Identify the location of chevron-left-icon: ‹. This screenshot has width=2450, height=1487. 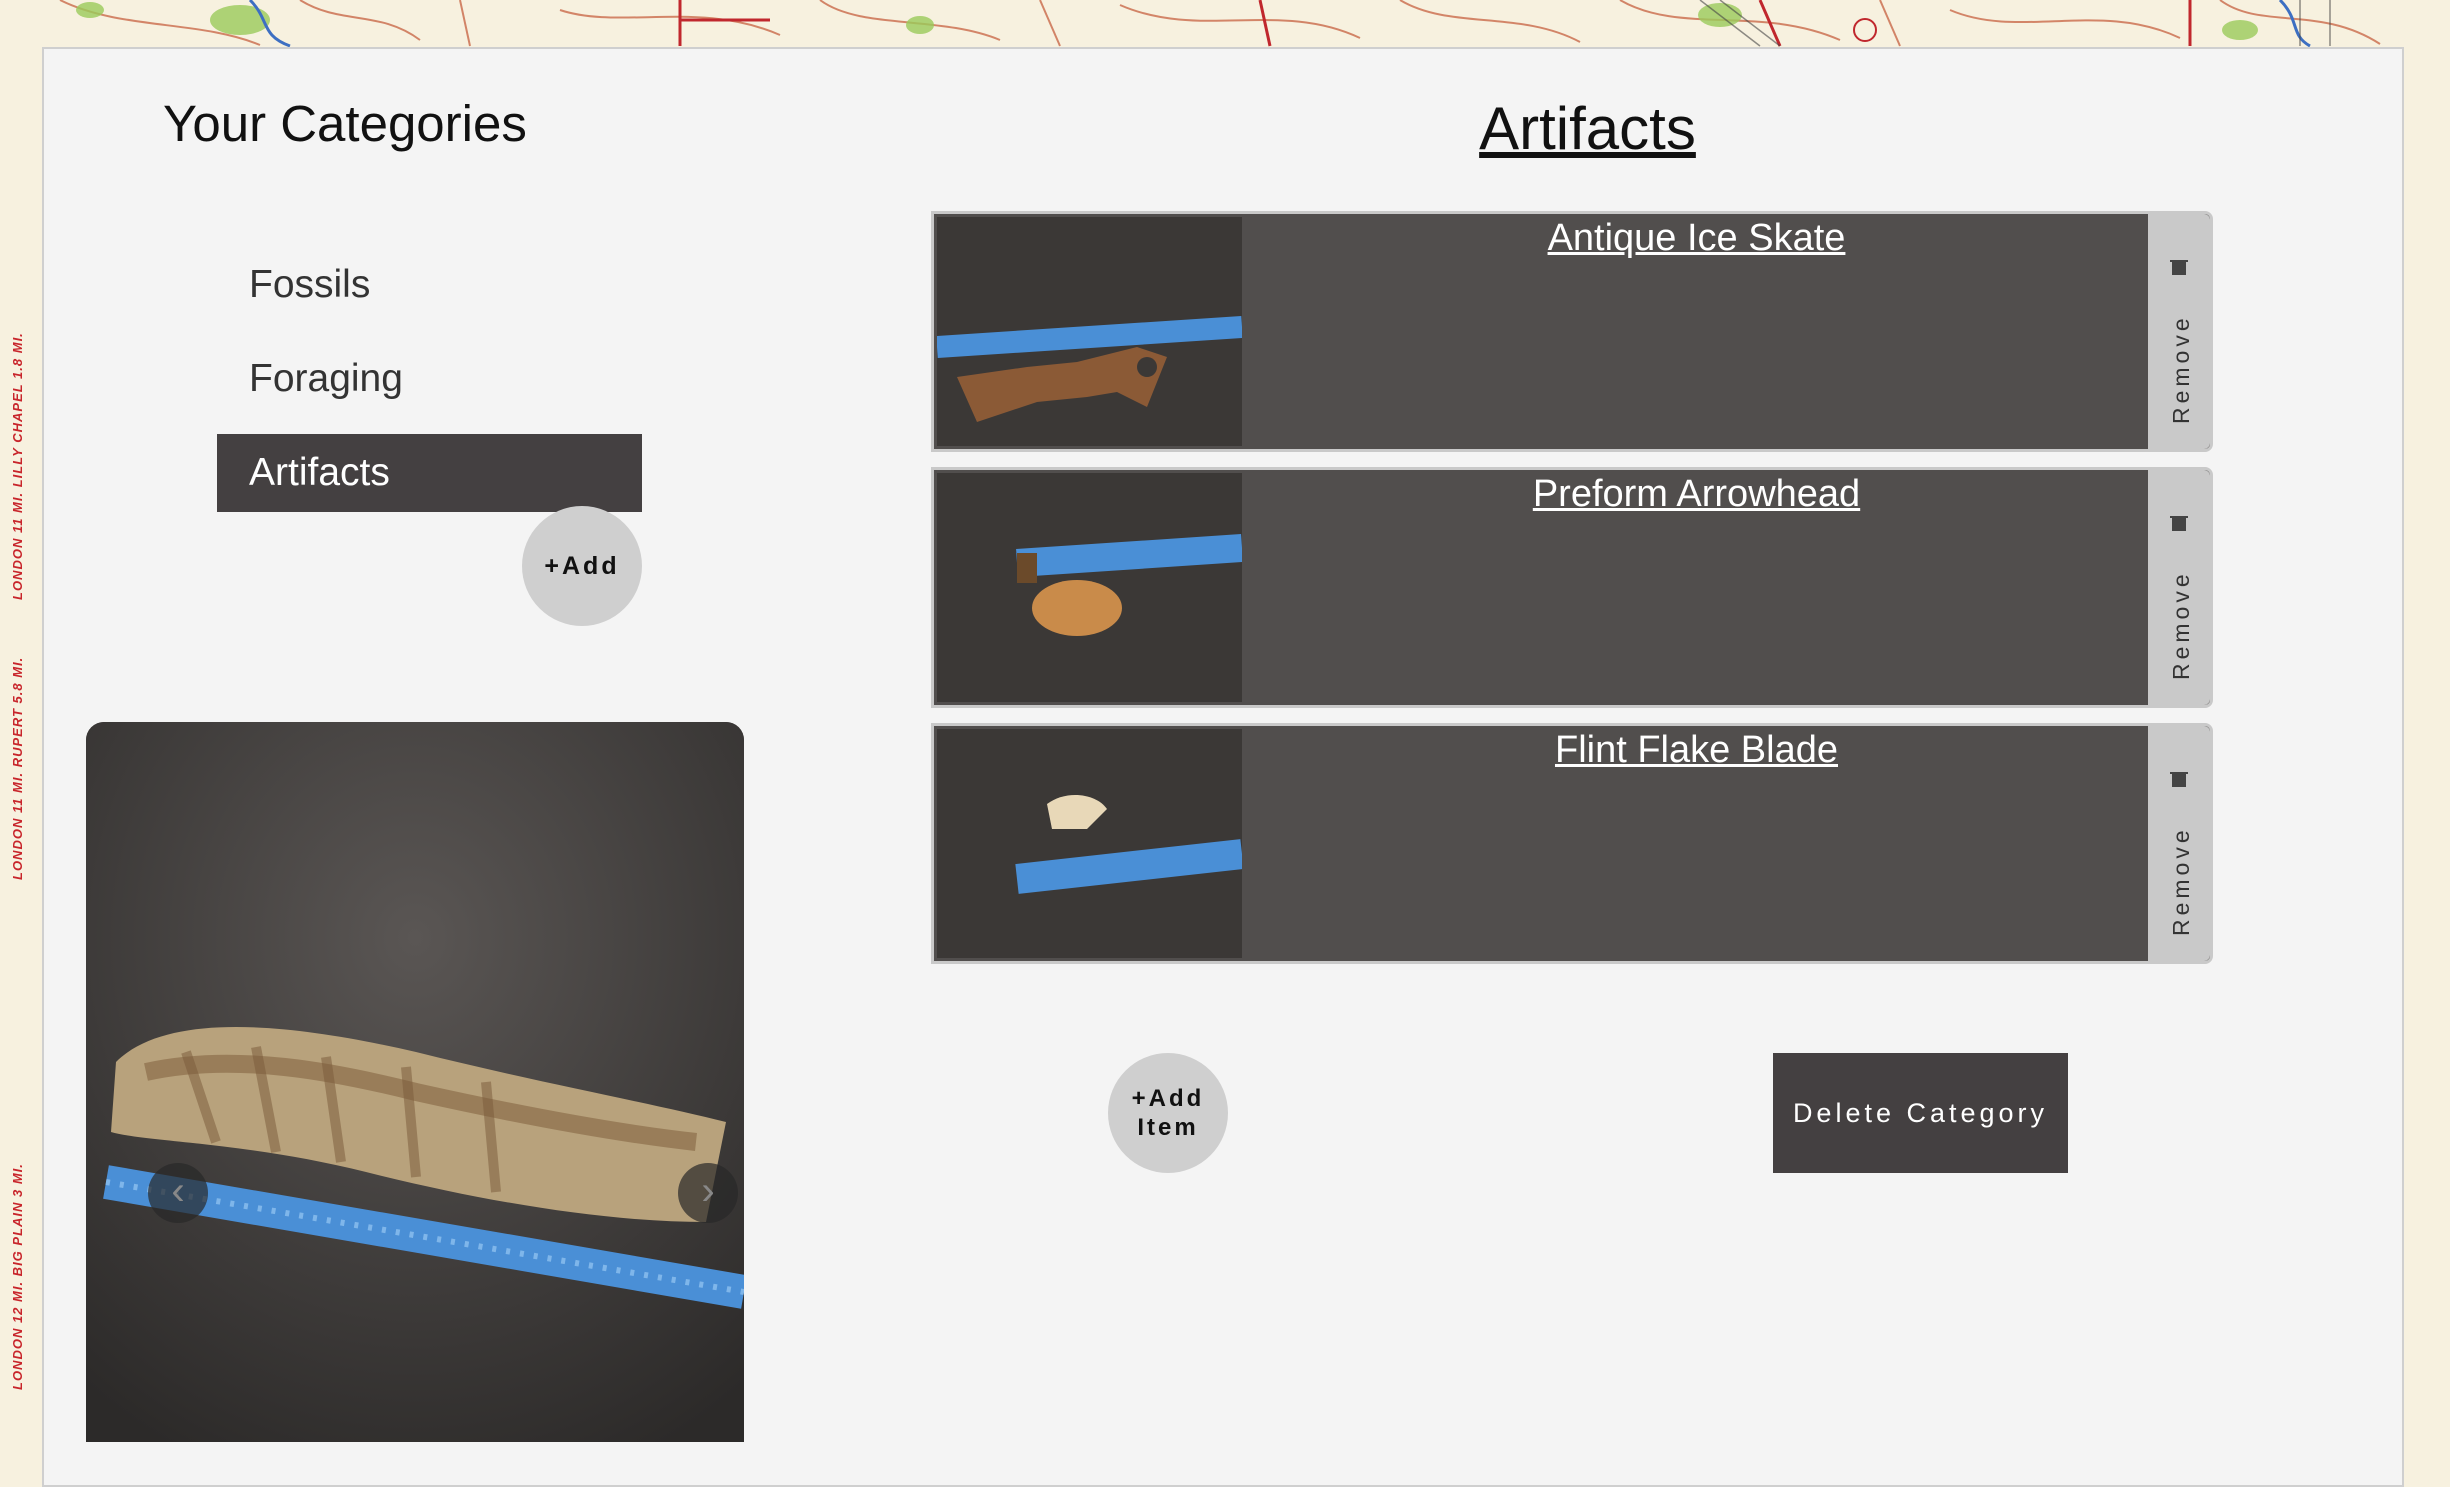
(178, 1193).